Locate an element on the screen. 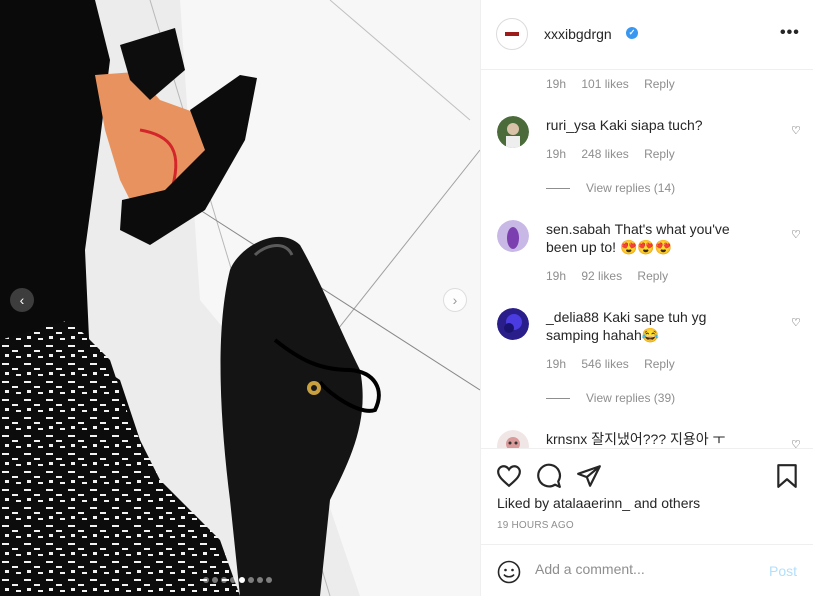  comment-meta: 19h 92 likes Reply is located at coordinates (613, 276).